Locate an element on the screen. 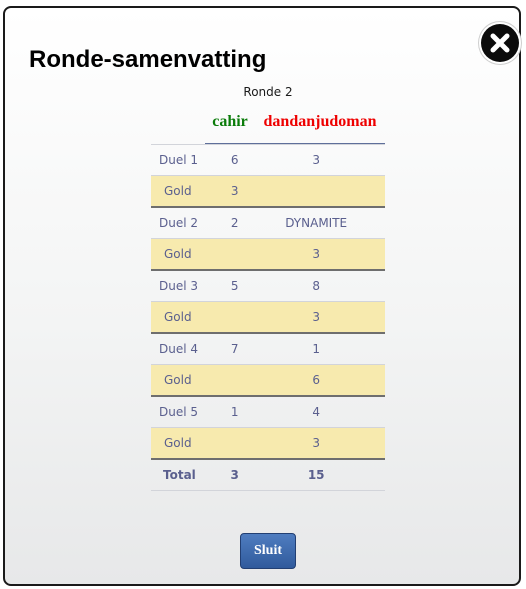  player-1-score: 7 is located at coordinates (234, 349).